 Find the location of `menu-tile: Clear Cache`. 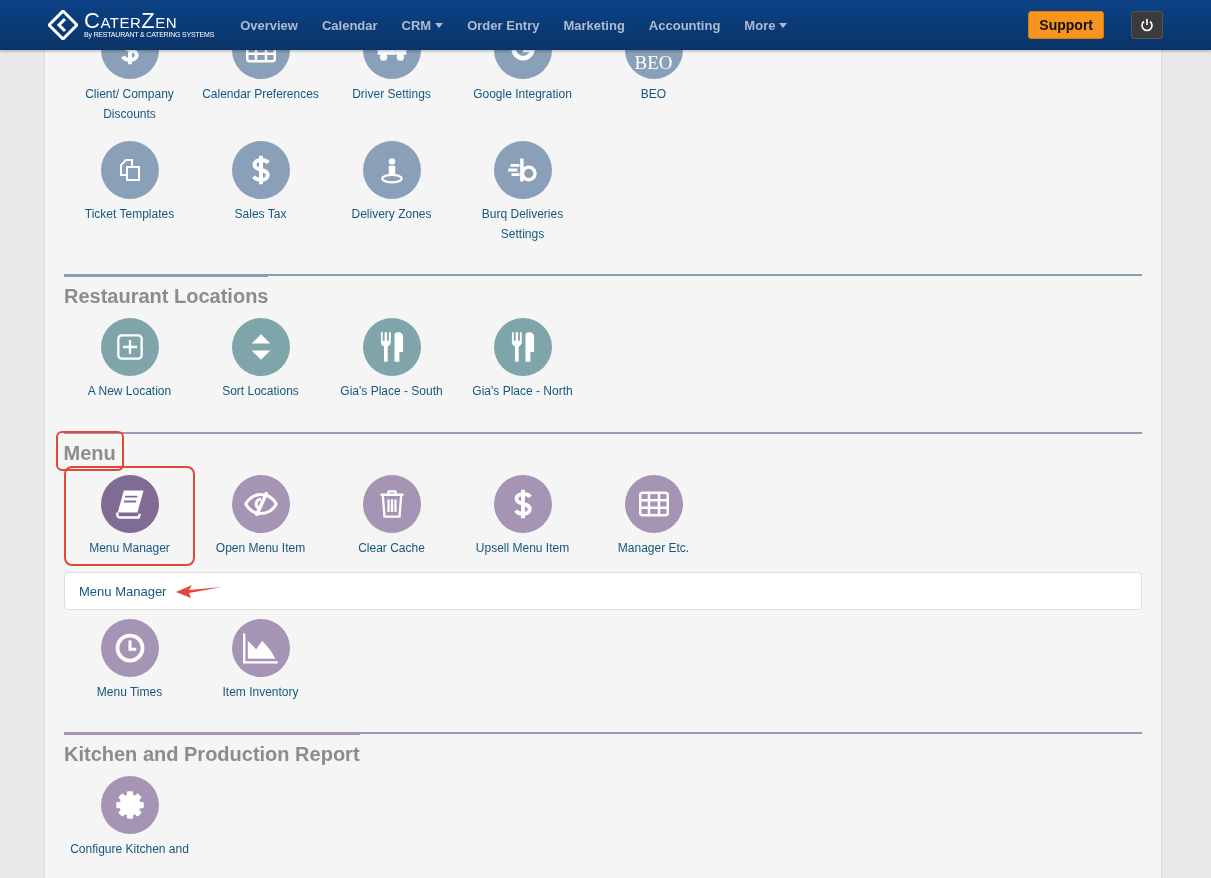

menu-tile: Clear Cache is located at coordinates (391, 516).